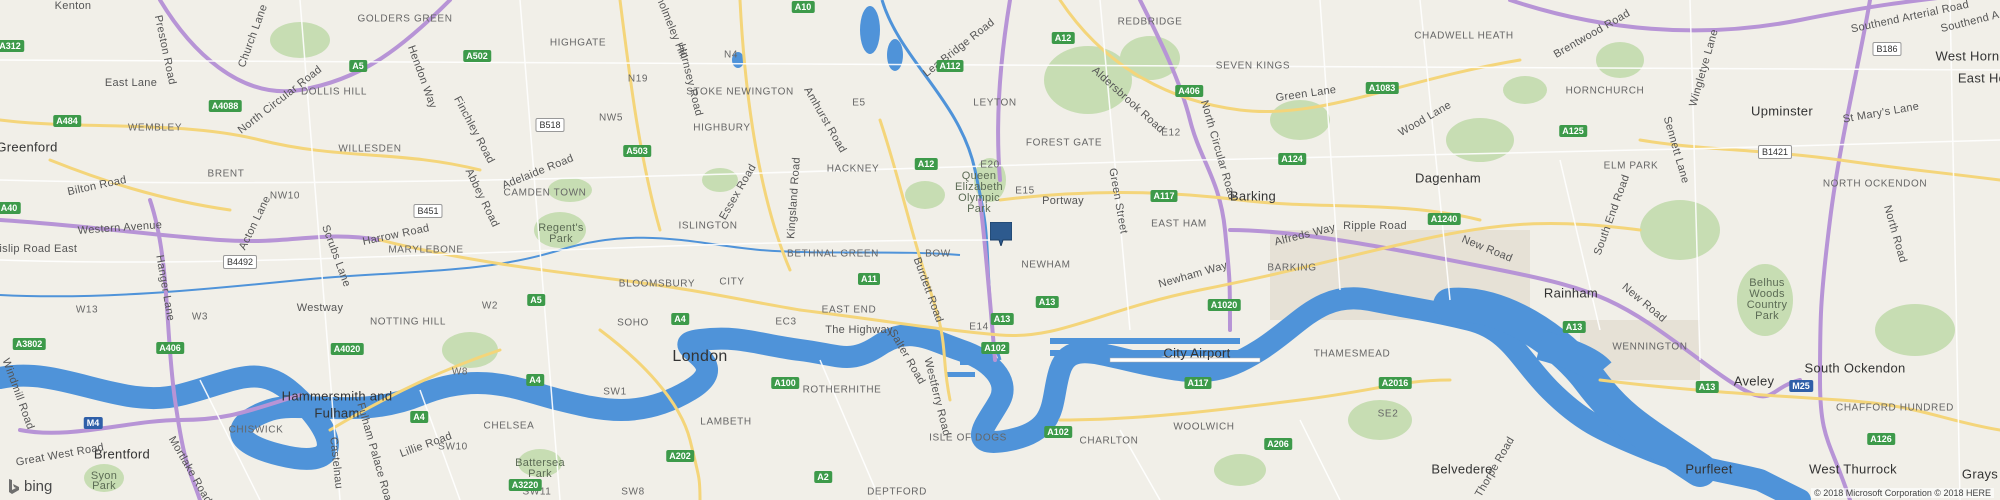  Describe the element at coordinates (460, 372) in the screenshot. I see `district-label: W8` at that location.